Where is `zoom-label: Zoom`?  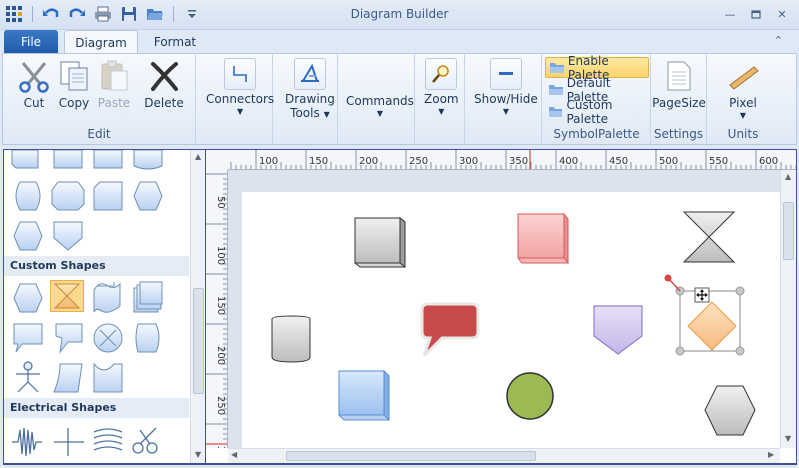 zoom-label: Zoom is located at coordinates (441, 99).